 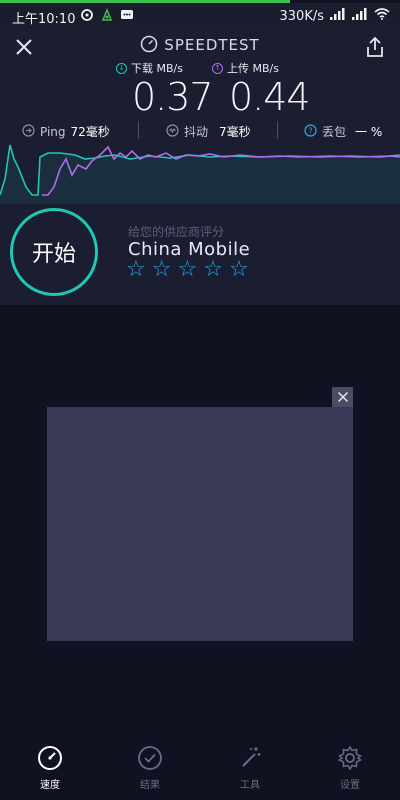 What do you see at coordinates (217, 68) in the screenshot?
I see `upload-arrow-icon: ↑` at bounding box center [217, 68].